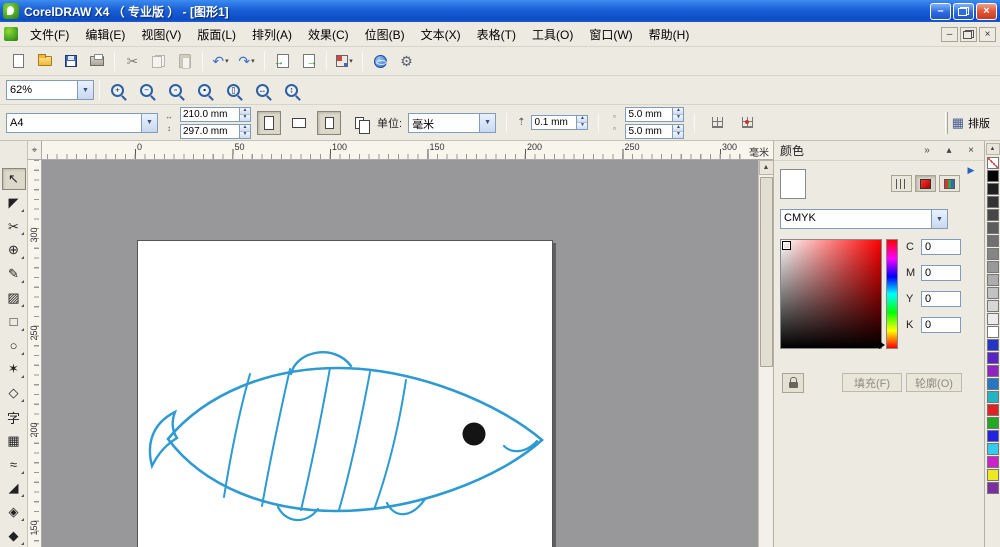 This screenshot has width=1000, height=547. What do you see at coordinates (14, 274) in the screenshot?
I see `freehand-tool: ✎` at bounding box center [14, 274].